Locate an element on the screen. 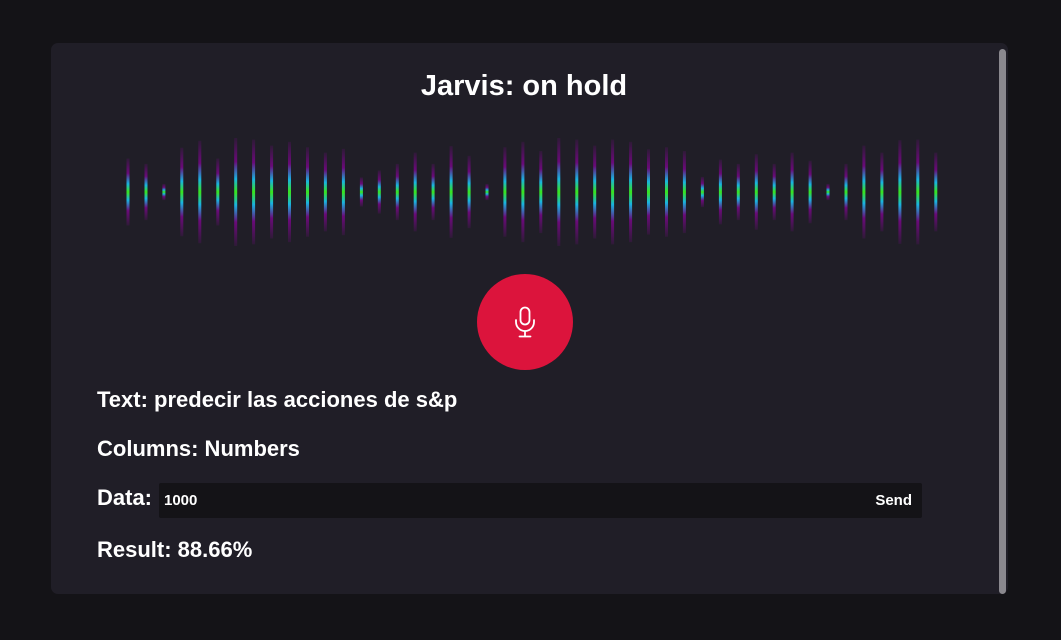 The height and width of the screenshot is (640, 1061). data-input-container: Send is located at coordinates (540, 500).